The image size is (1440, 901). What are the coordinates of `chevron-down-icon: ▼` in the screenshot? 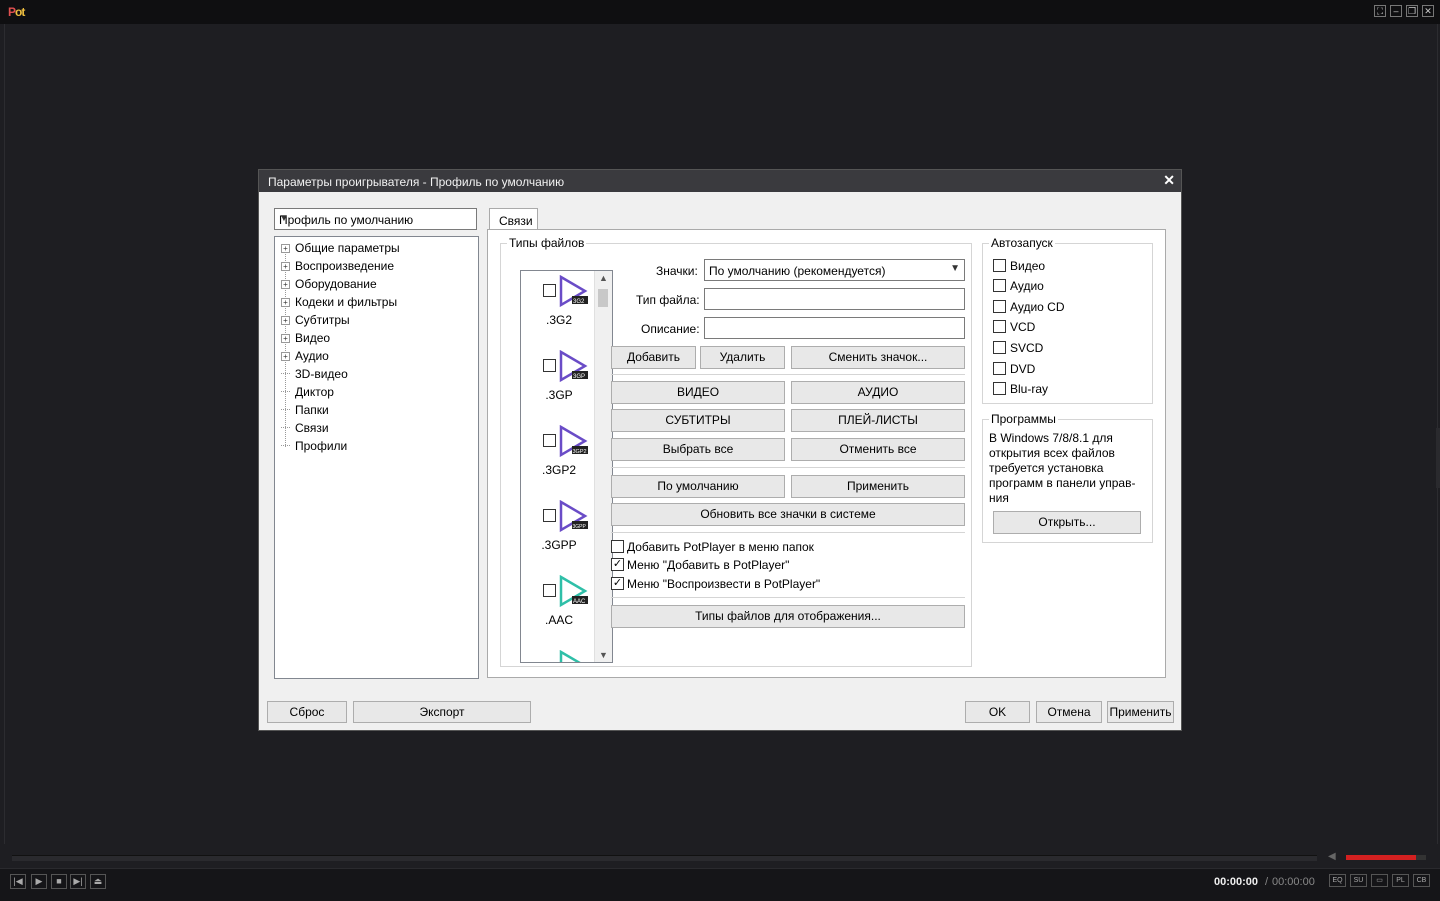 It's located at (284, 218).